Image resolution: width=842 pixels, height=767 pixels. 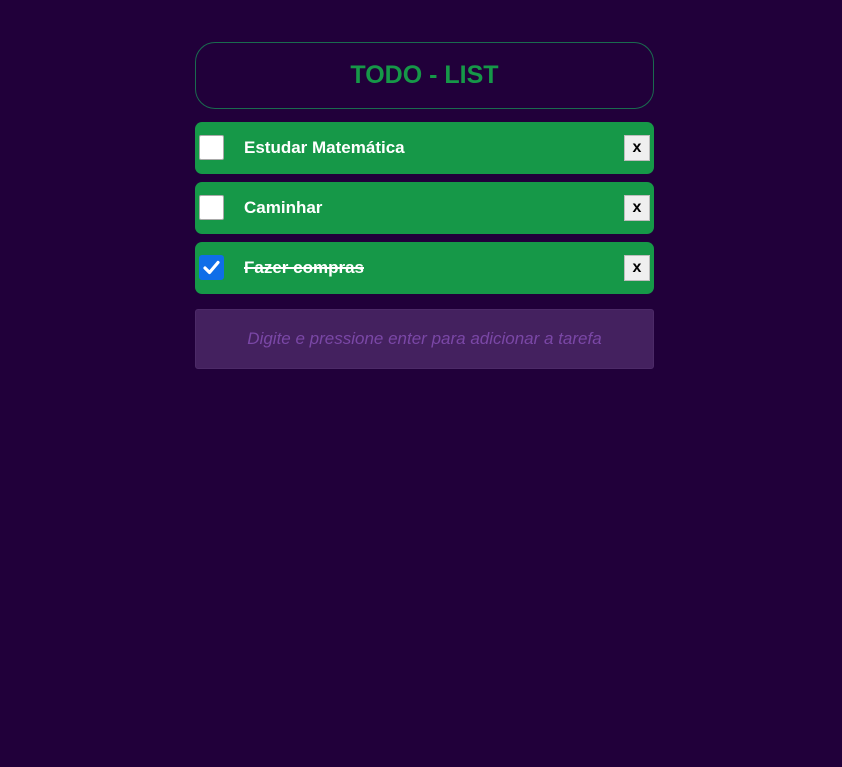 I want to click on new-task-input, so click(x=424, y=339).